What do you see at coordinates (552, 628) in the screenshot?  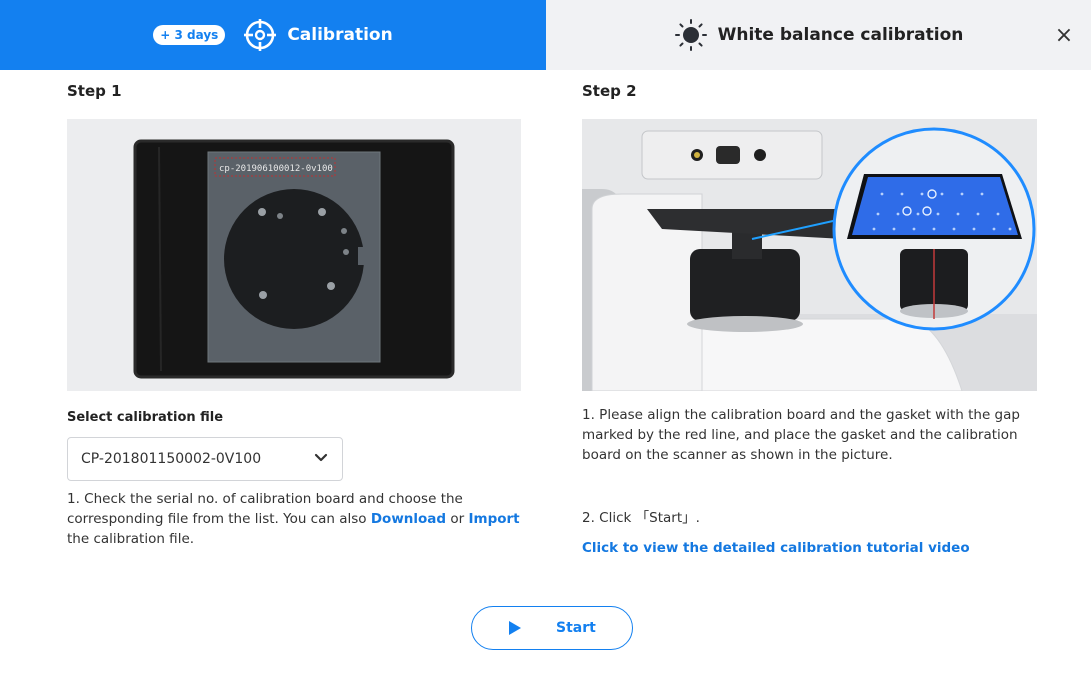 I see `start-button: Start` at bounding box center [552, 628].